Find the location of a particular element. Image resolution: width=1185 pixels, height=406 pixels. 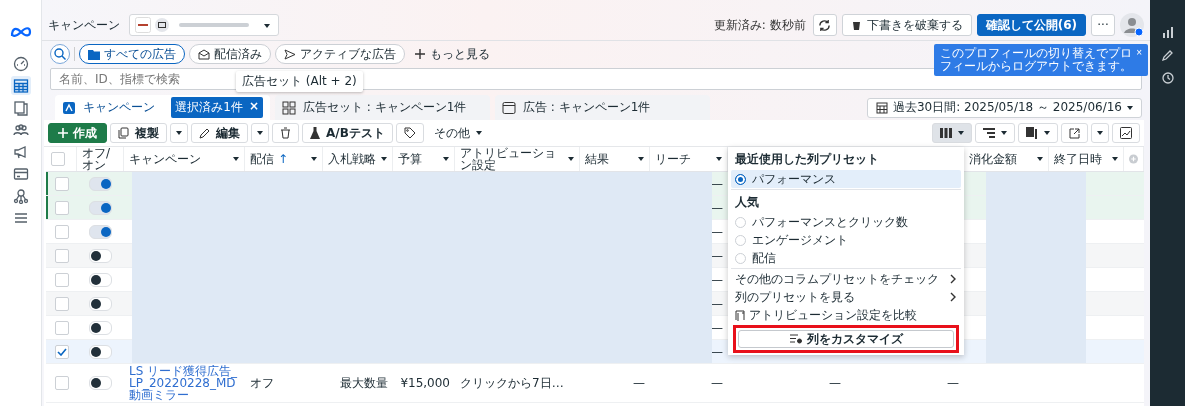

window-icon is located at coordinates (509, 107).